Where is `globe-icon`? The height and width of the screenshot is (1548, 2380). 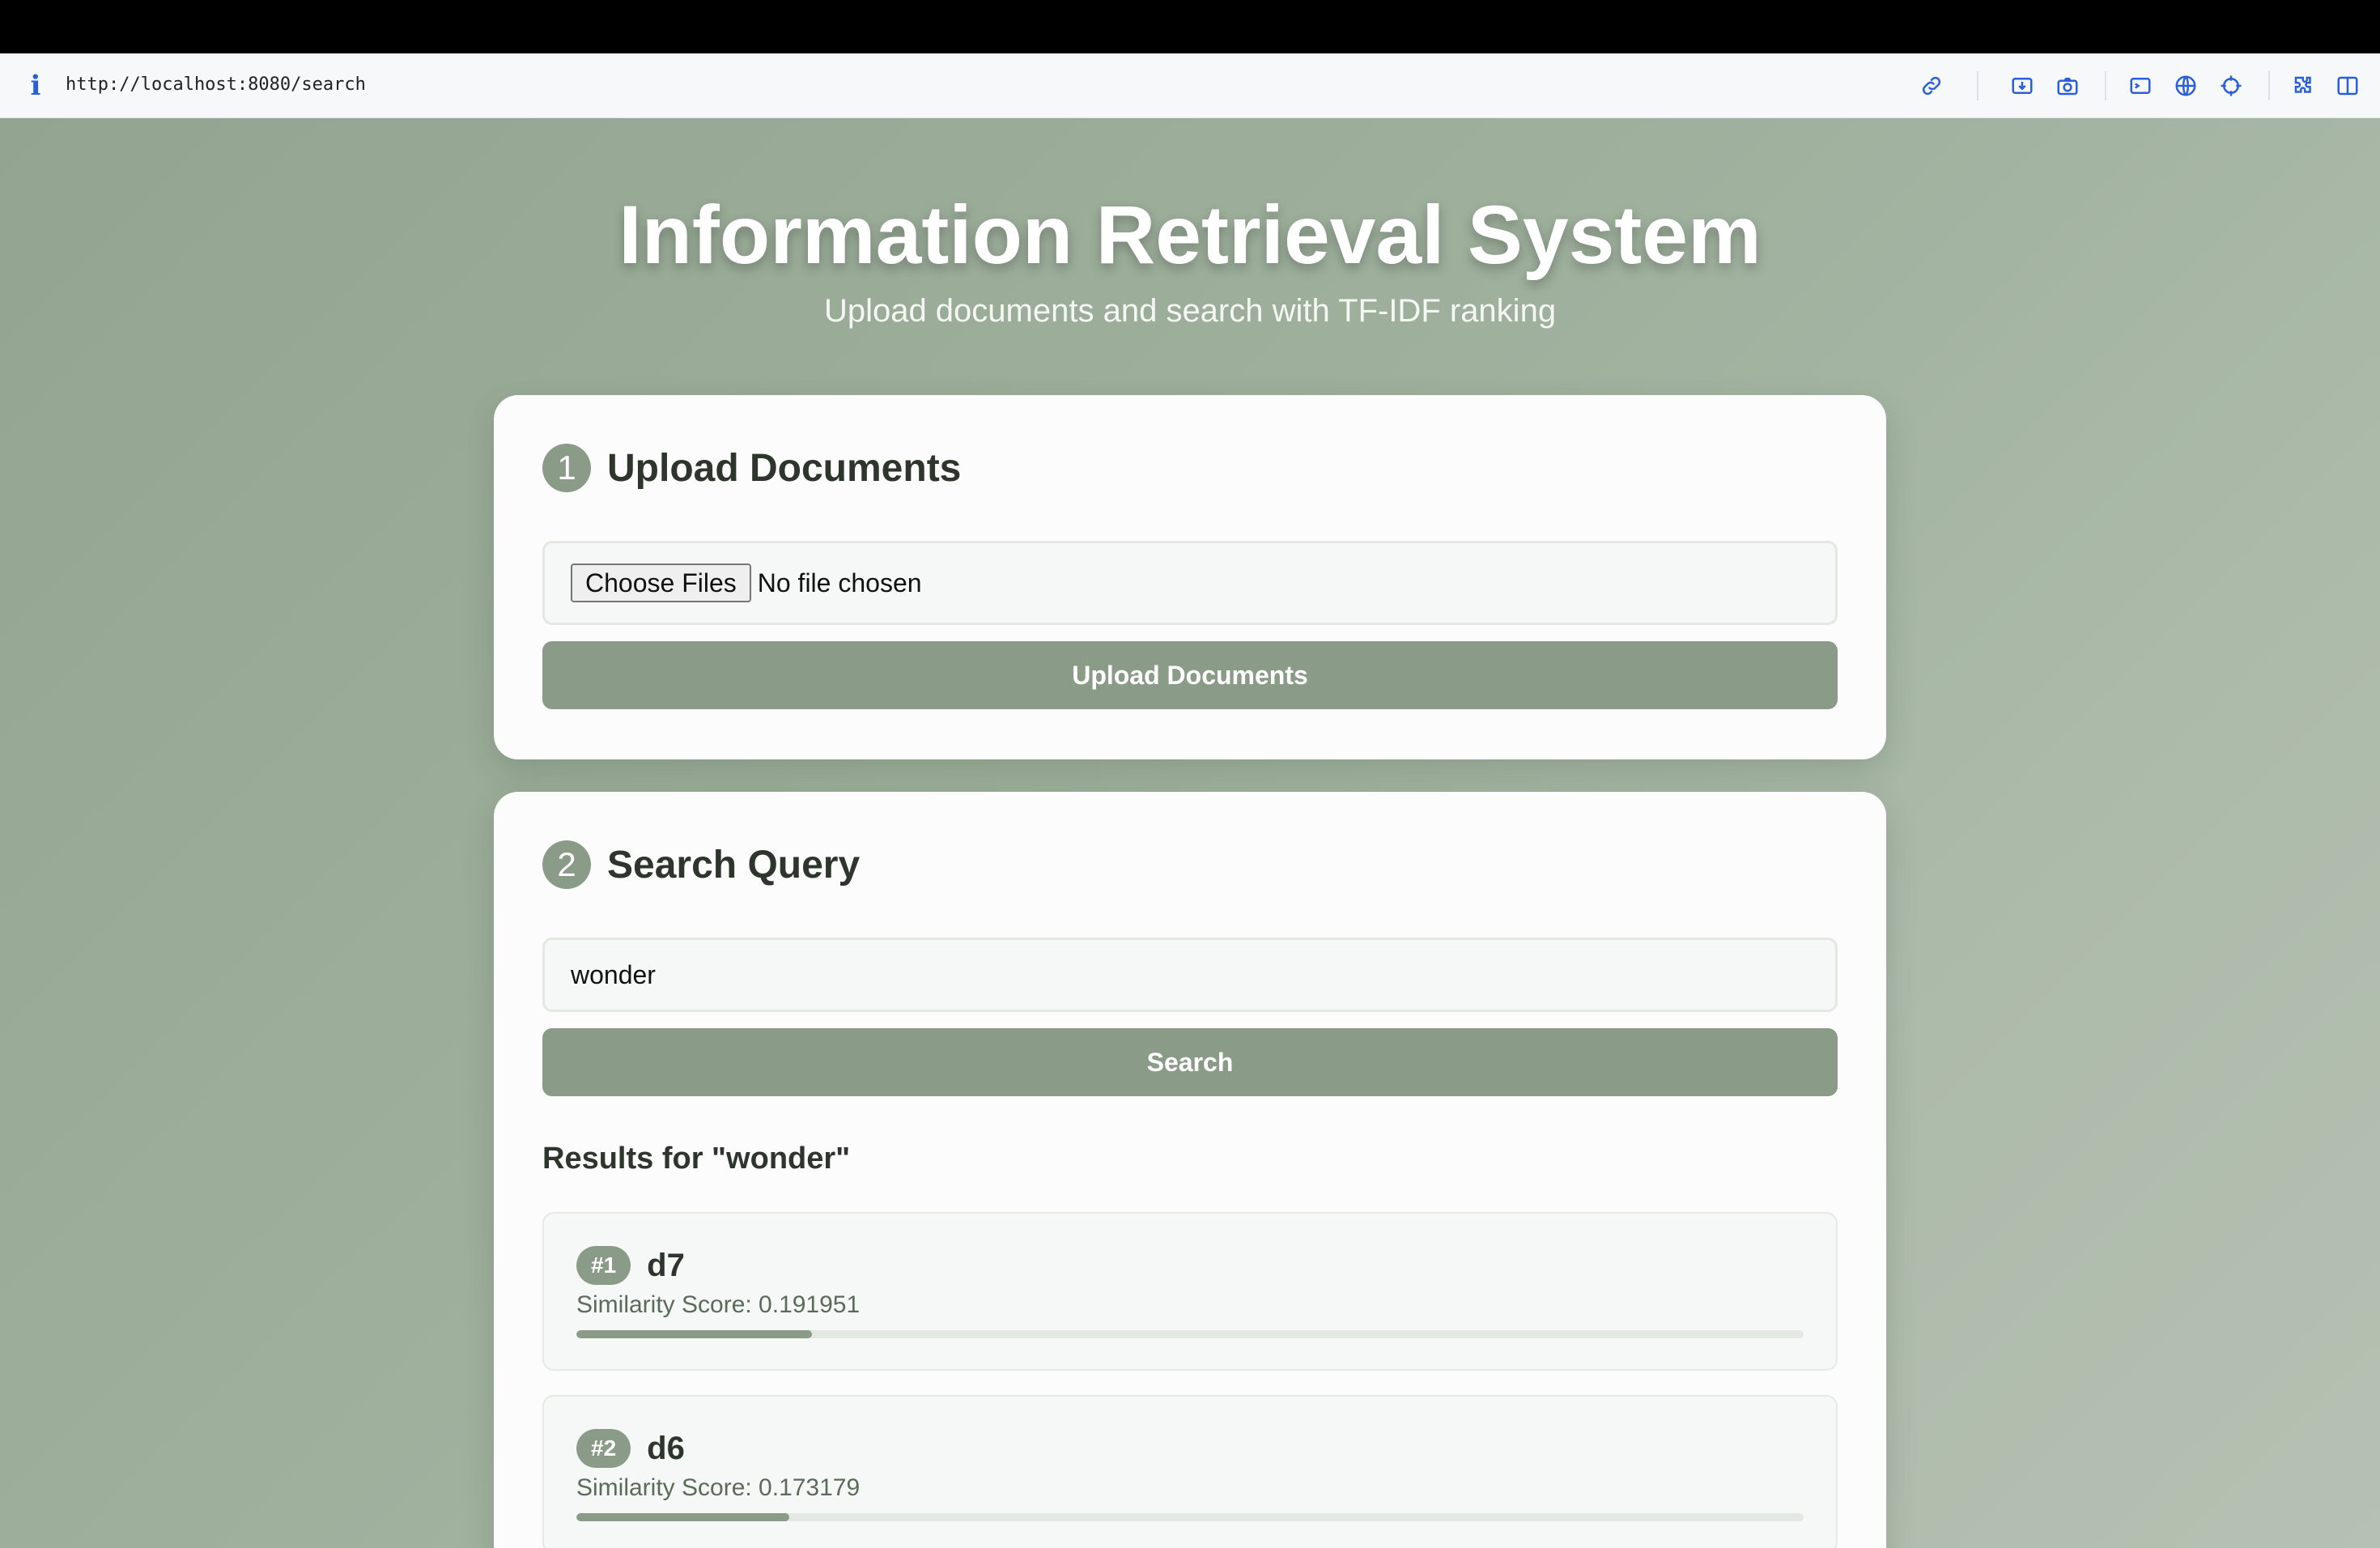
globe-icon is located at coordinates (2186, 86).